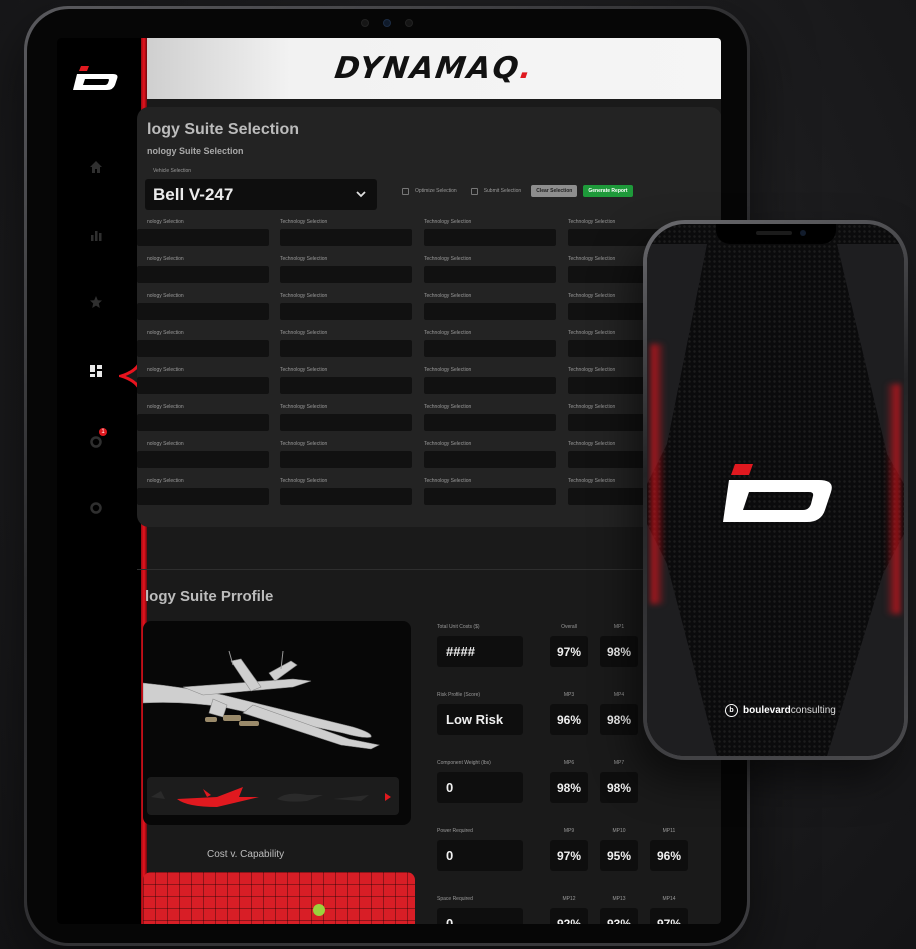 Image resolution: width=916 pixels, height=949 pixels. Describe the element at coordinates (96, 508) in the screenshot. I see `circle-icon` at that location.